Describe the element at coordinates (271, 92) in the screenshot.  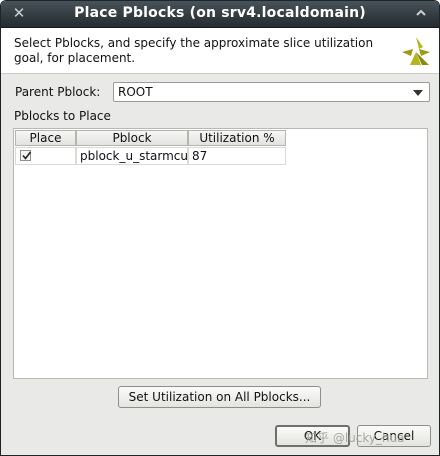
I see `parent-pblock-select: ROOT` at that location.